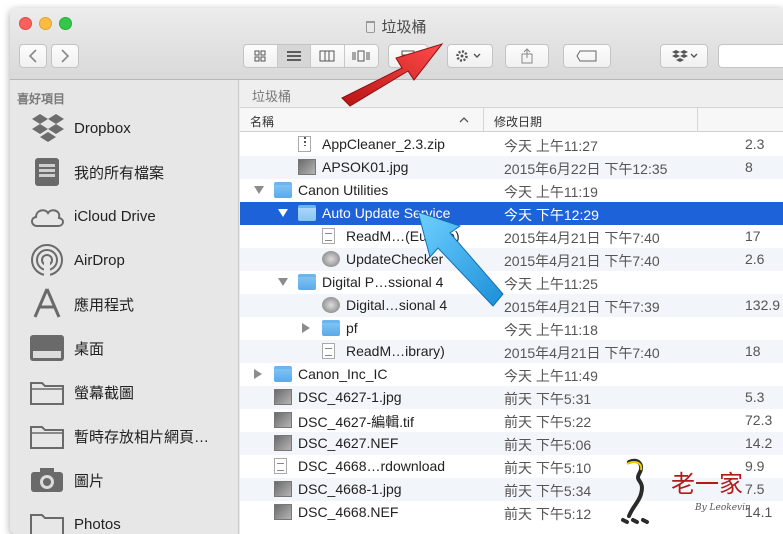 This screenshot has height=534, width=783. What do you see at coordinates (511, 420) in the screenshot?
I see `file-row: DSC_4627-編輯.tif 前天 下午5:22 72.3` at bounding box center [511, 420].